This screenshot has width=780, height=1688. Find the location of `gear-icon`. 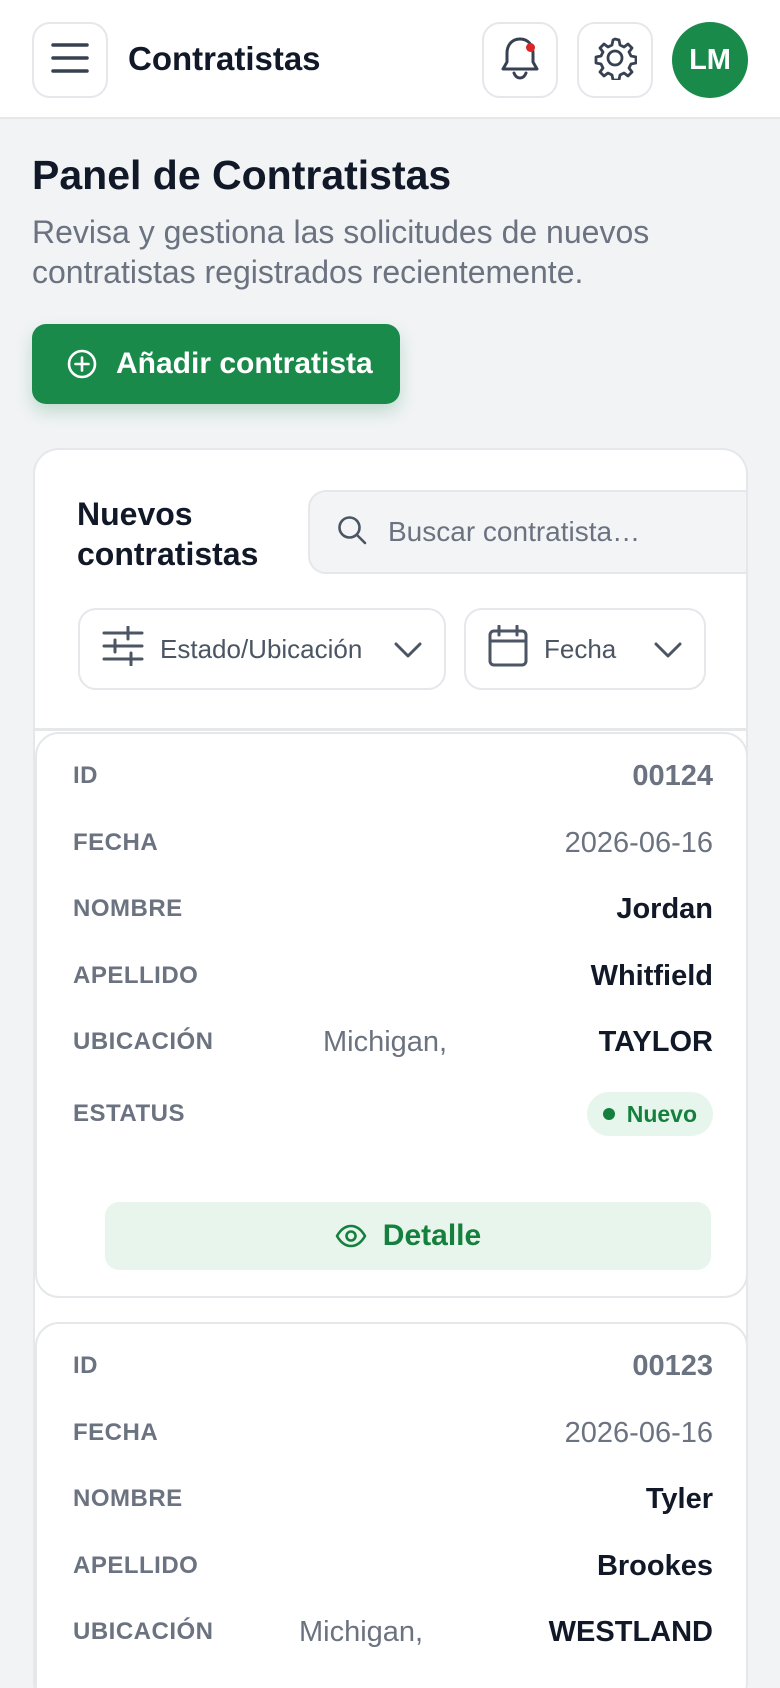

gear-icon is located at coordinates (615, 60).